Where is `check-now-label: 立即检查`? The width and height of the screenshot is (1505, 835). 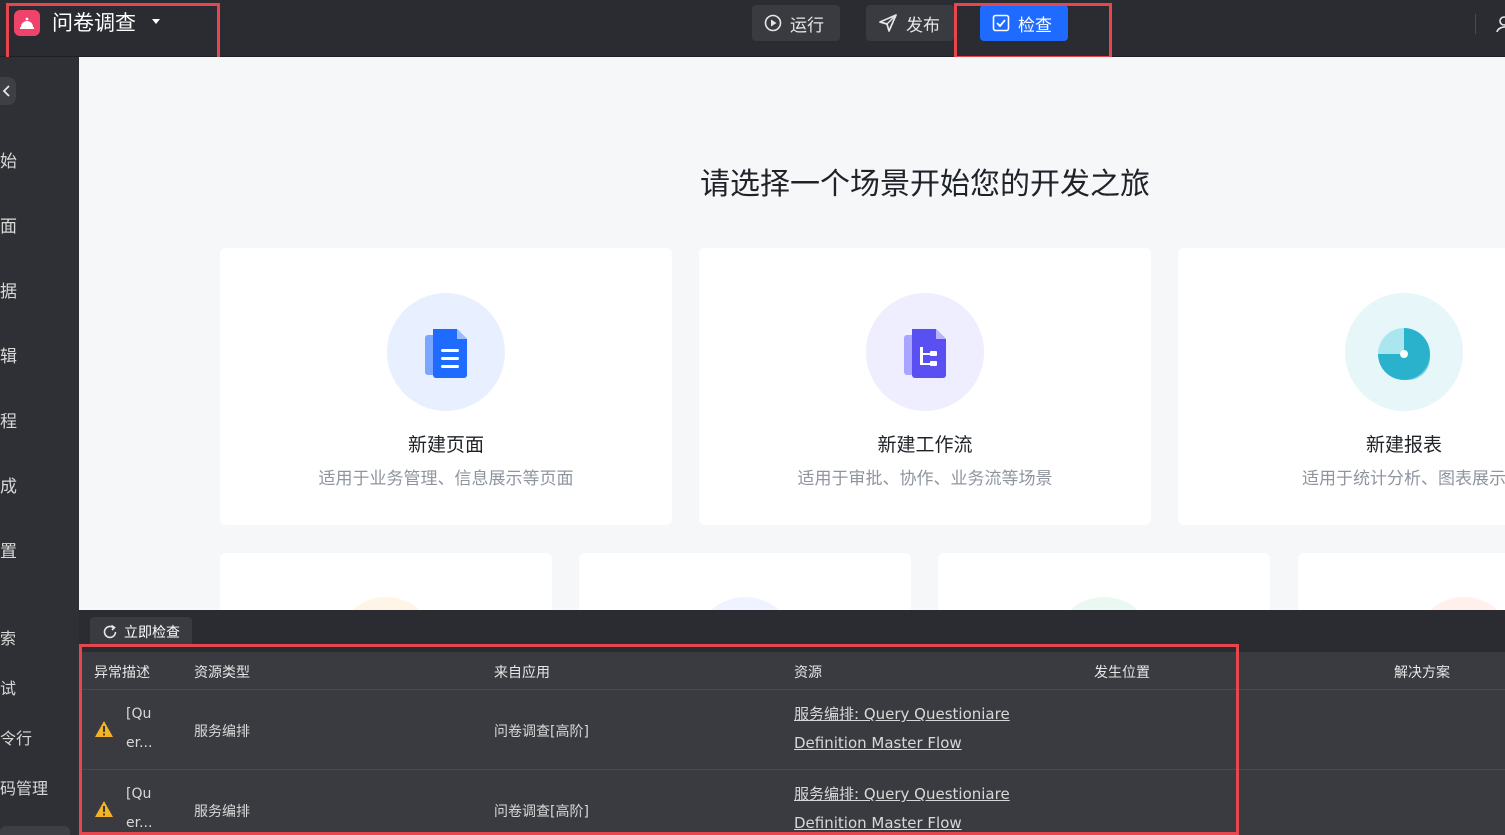 check-now-label: 立即检查 is located at coordinates (152, 633).